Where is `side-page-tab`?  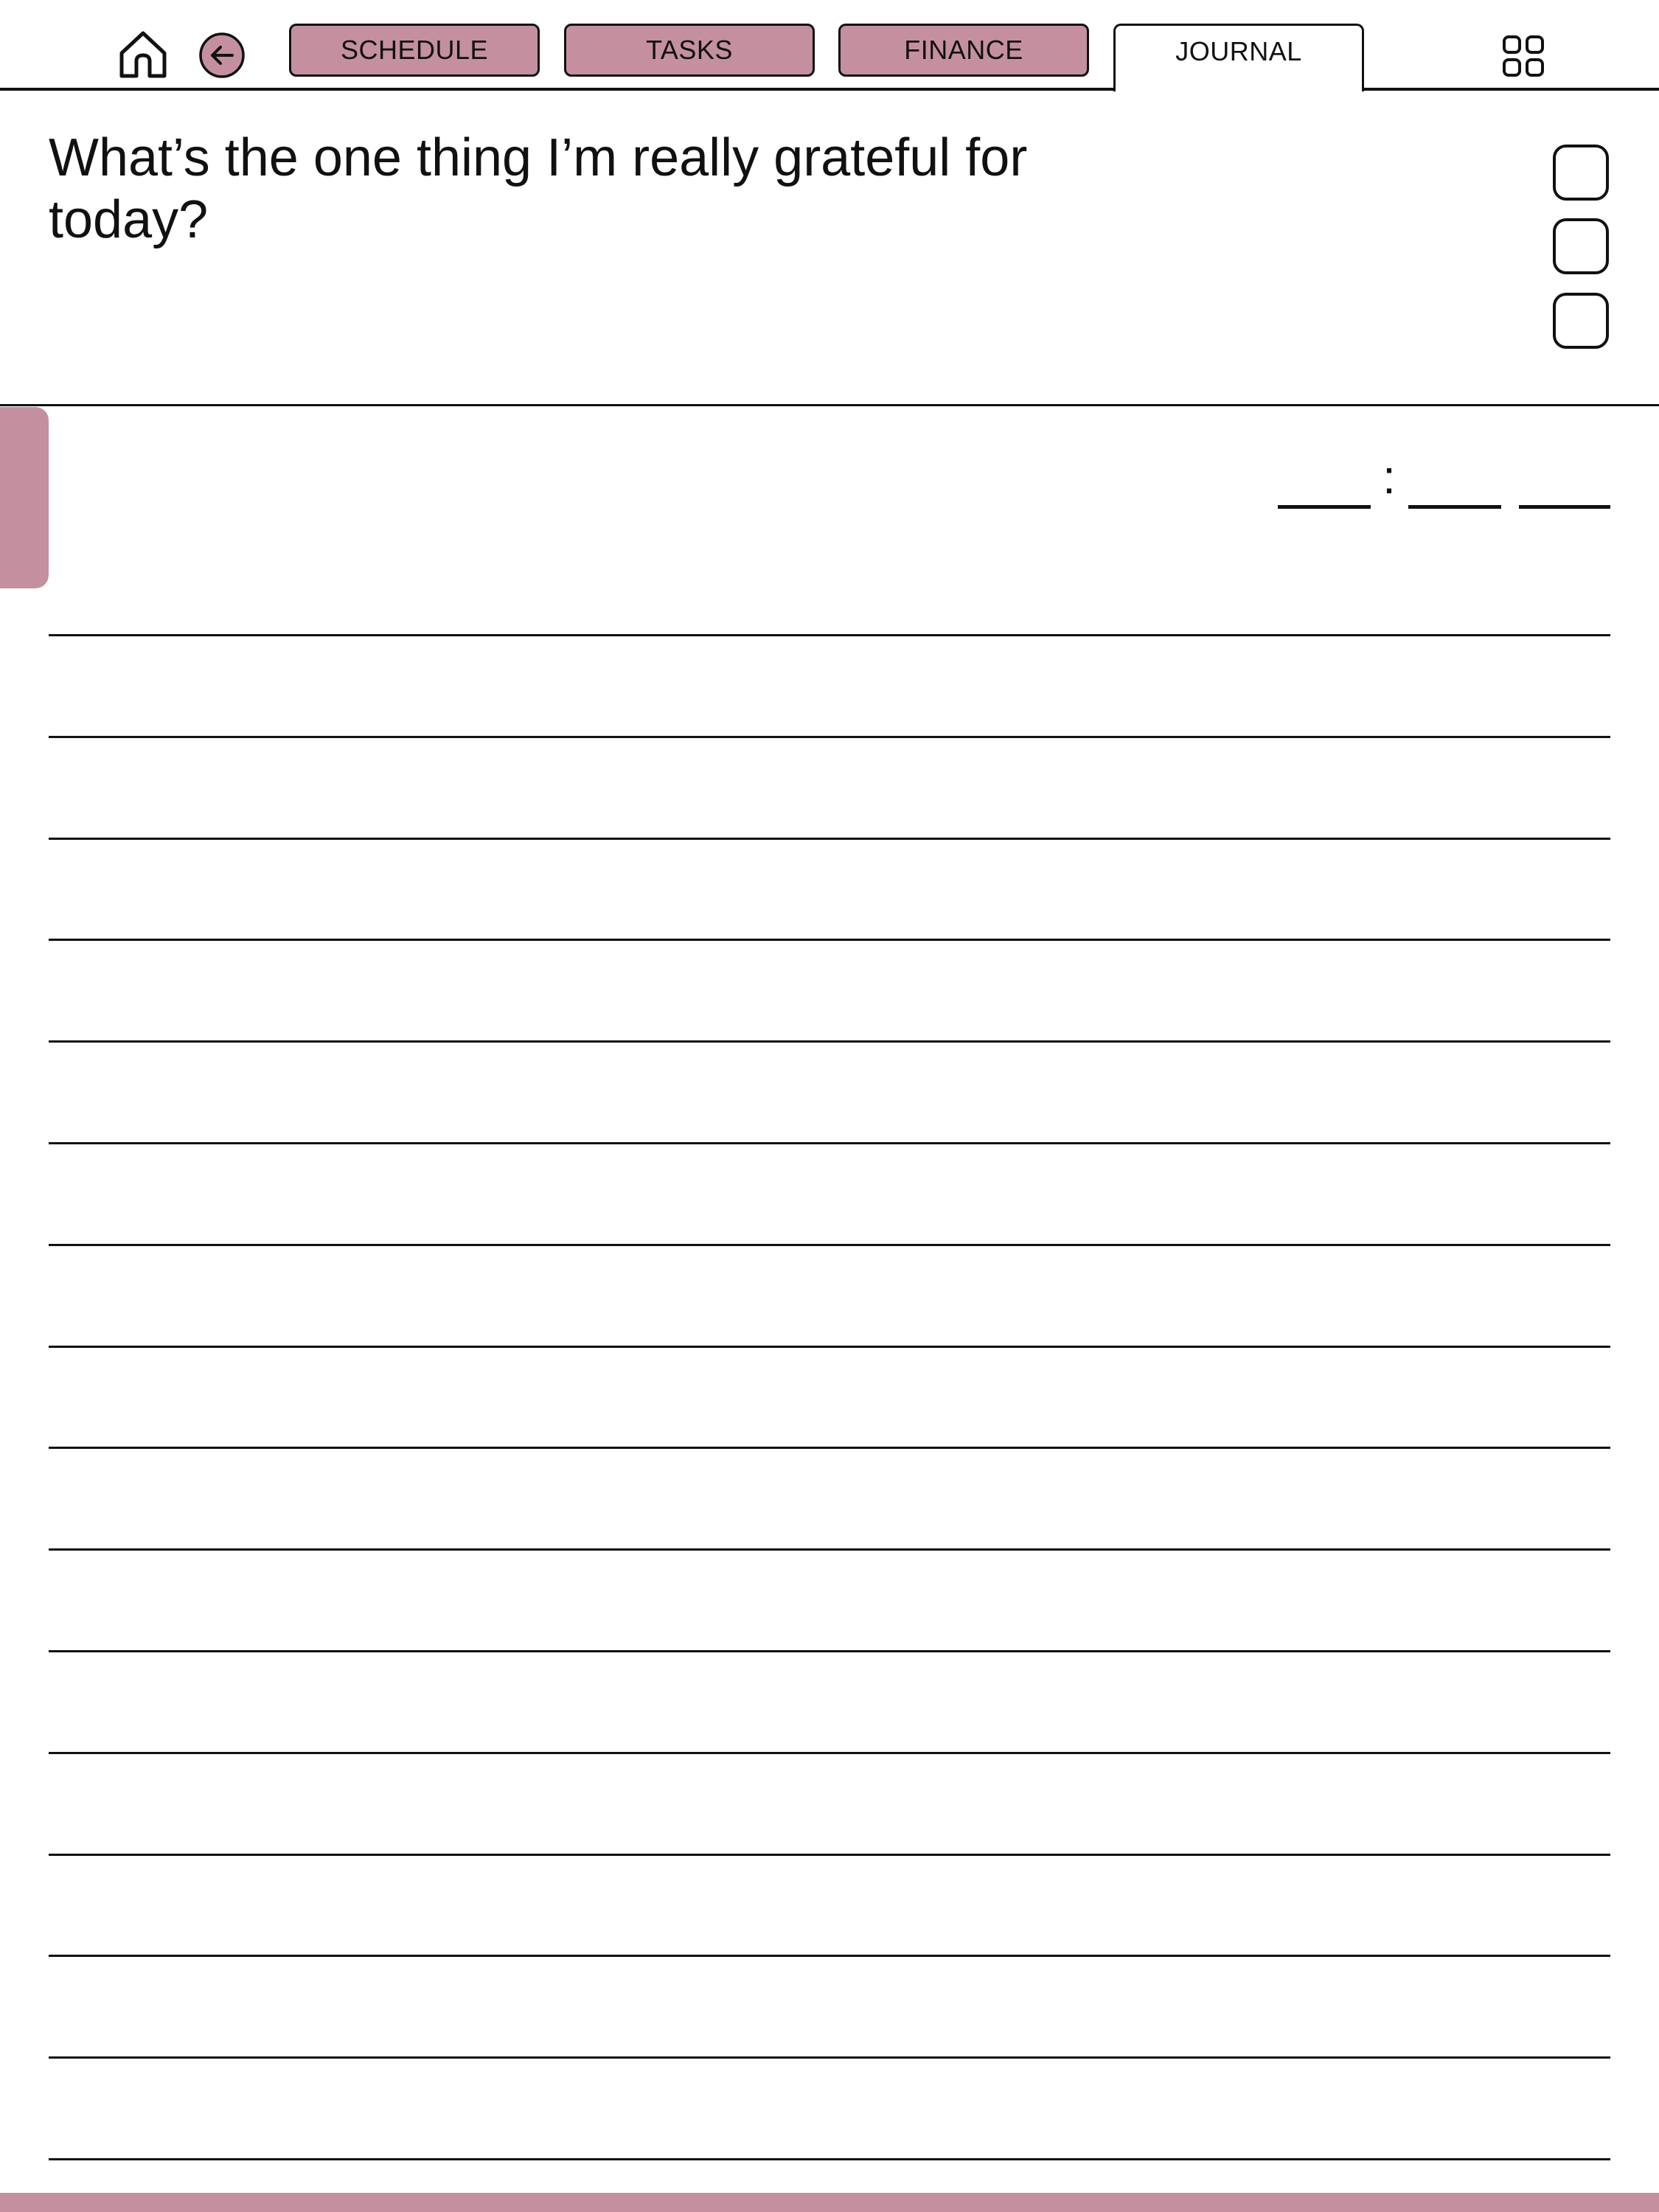 side-page-tab is located at coordinates (24, 497).